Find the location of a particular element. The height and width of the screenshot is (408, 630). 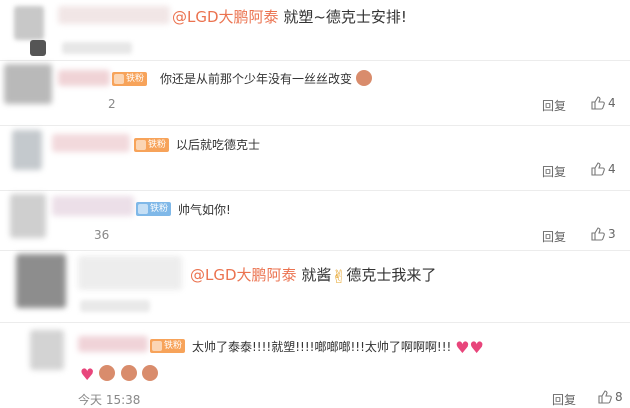

comment-body: 太帅了泰泰!!!!就塑!!!!啷啷啷!!!太帅了啊啊啊!!! is located at coordinates (322, 347).